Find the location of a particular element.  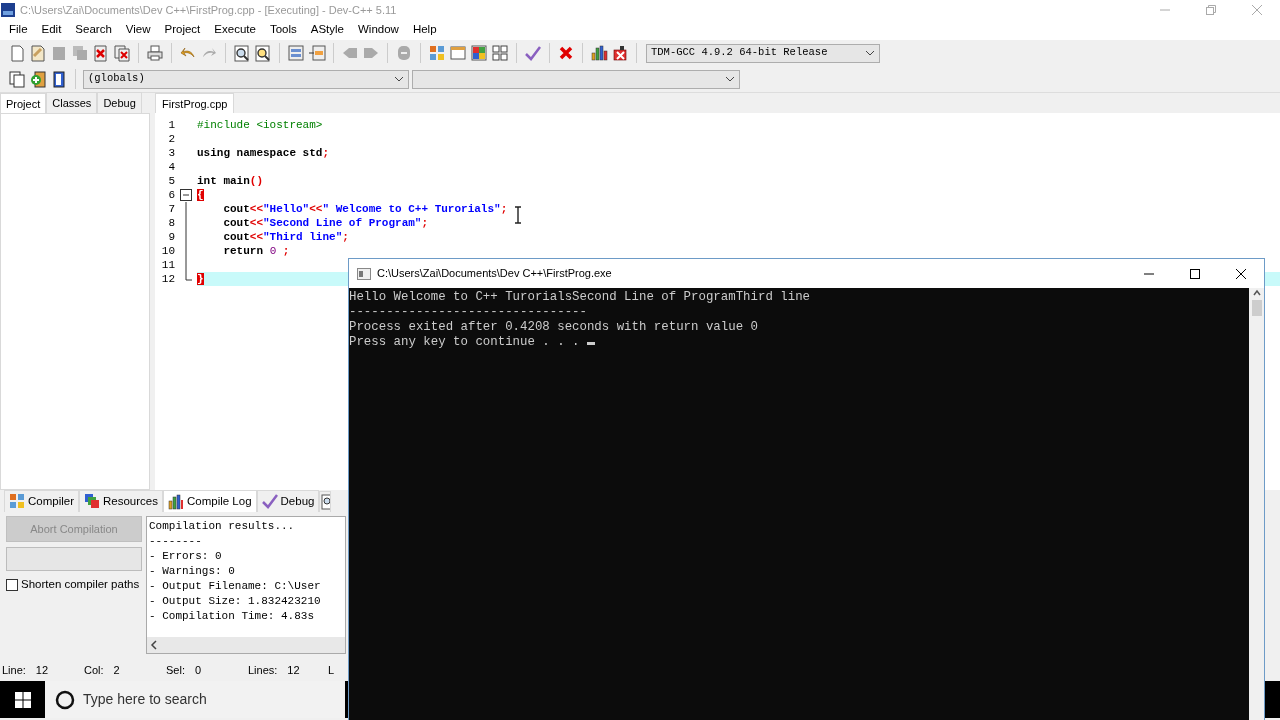

window-title: C:\Users\Zai\Documents\Dev C++\FirstProg.cpp - [Executing] - Dev-C++ 5.11 is located at coordinates (208, 10).